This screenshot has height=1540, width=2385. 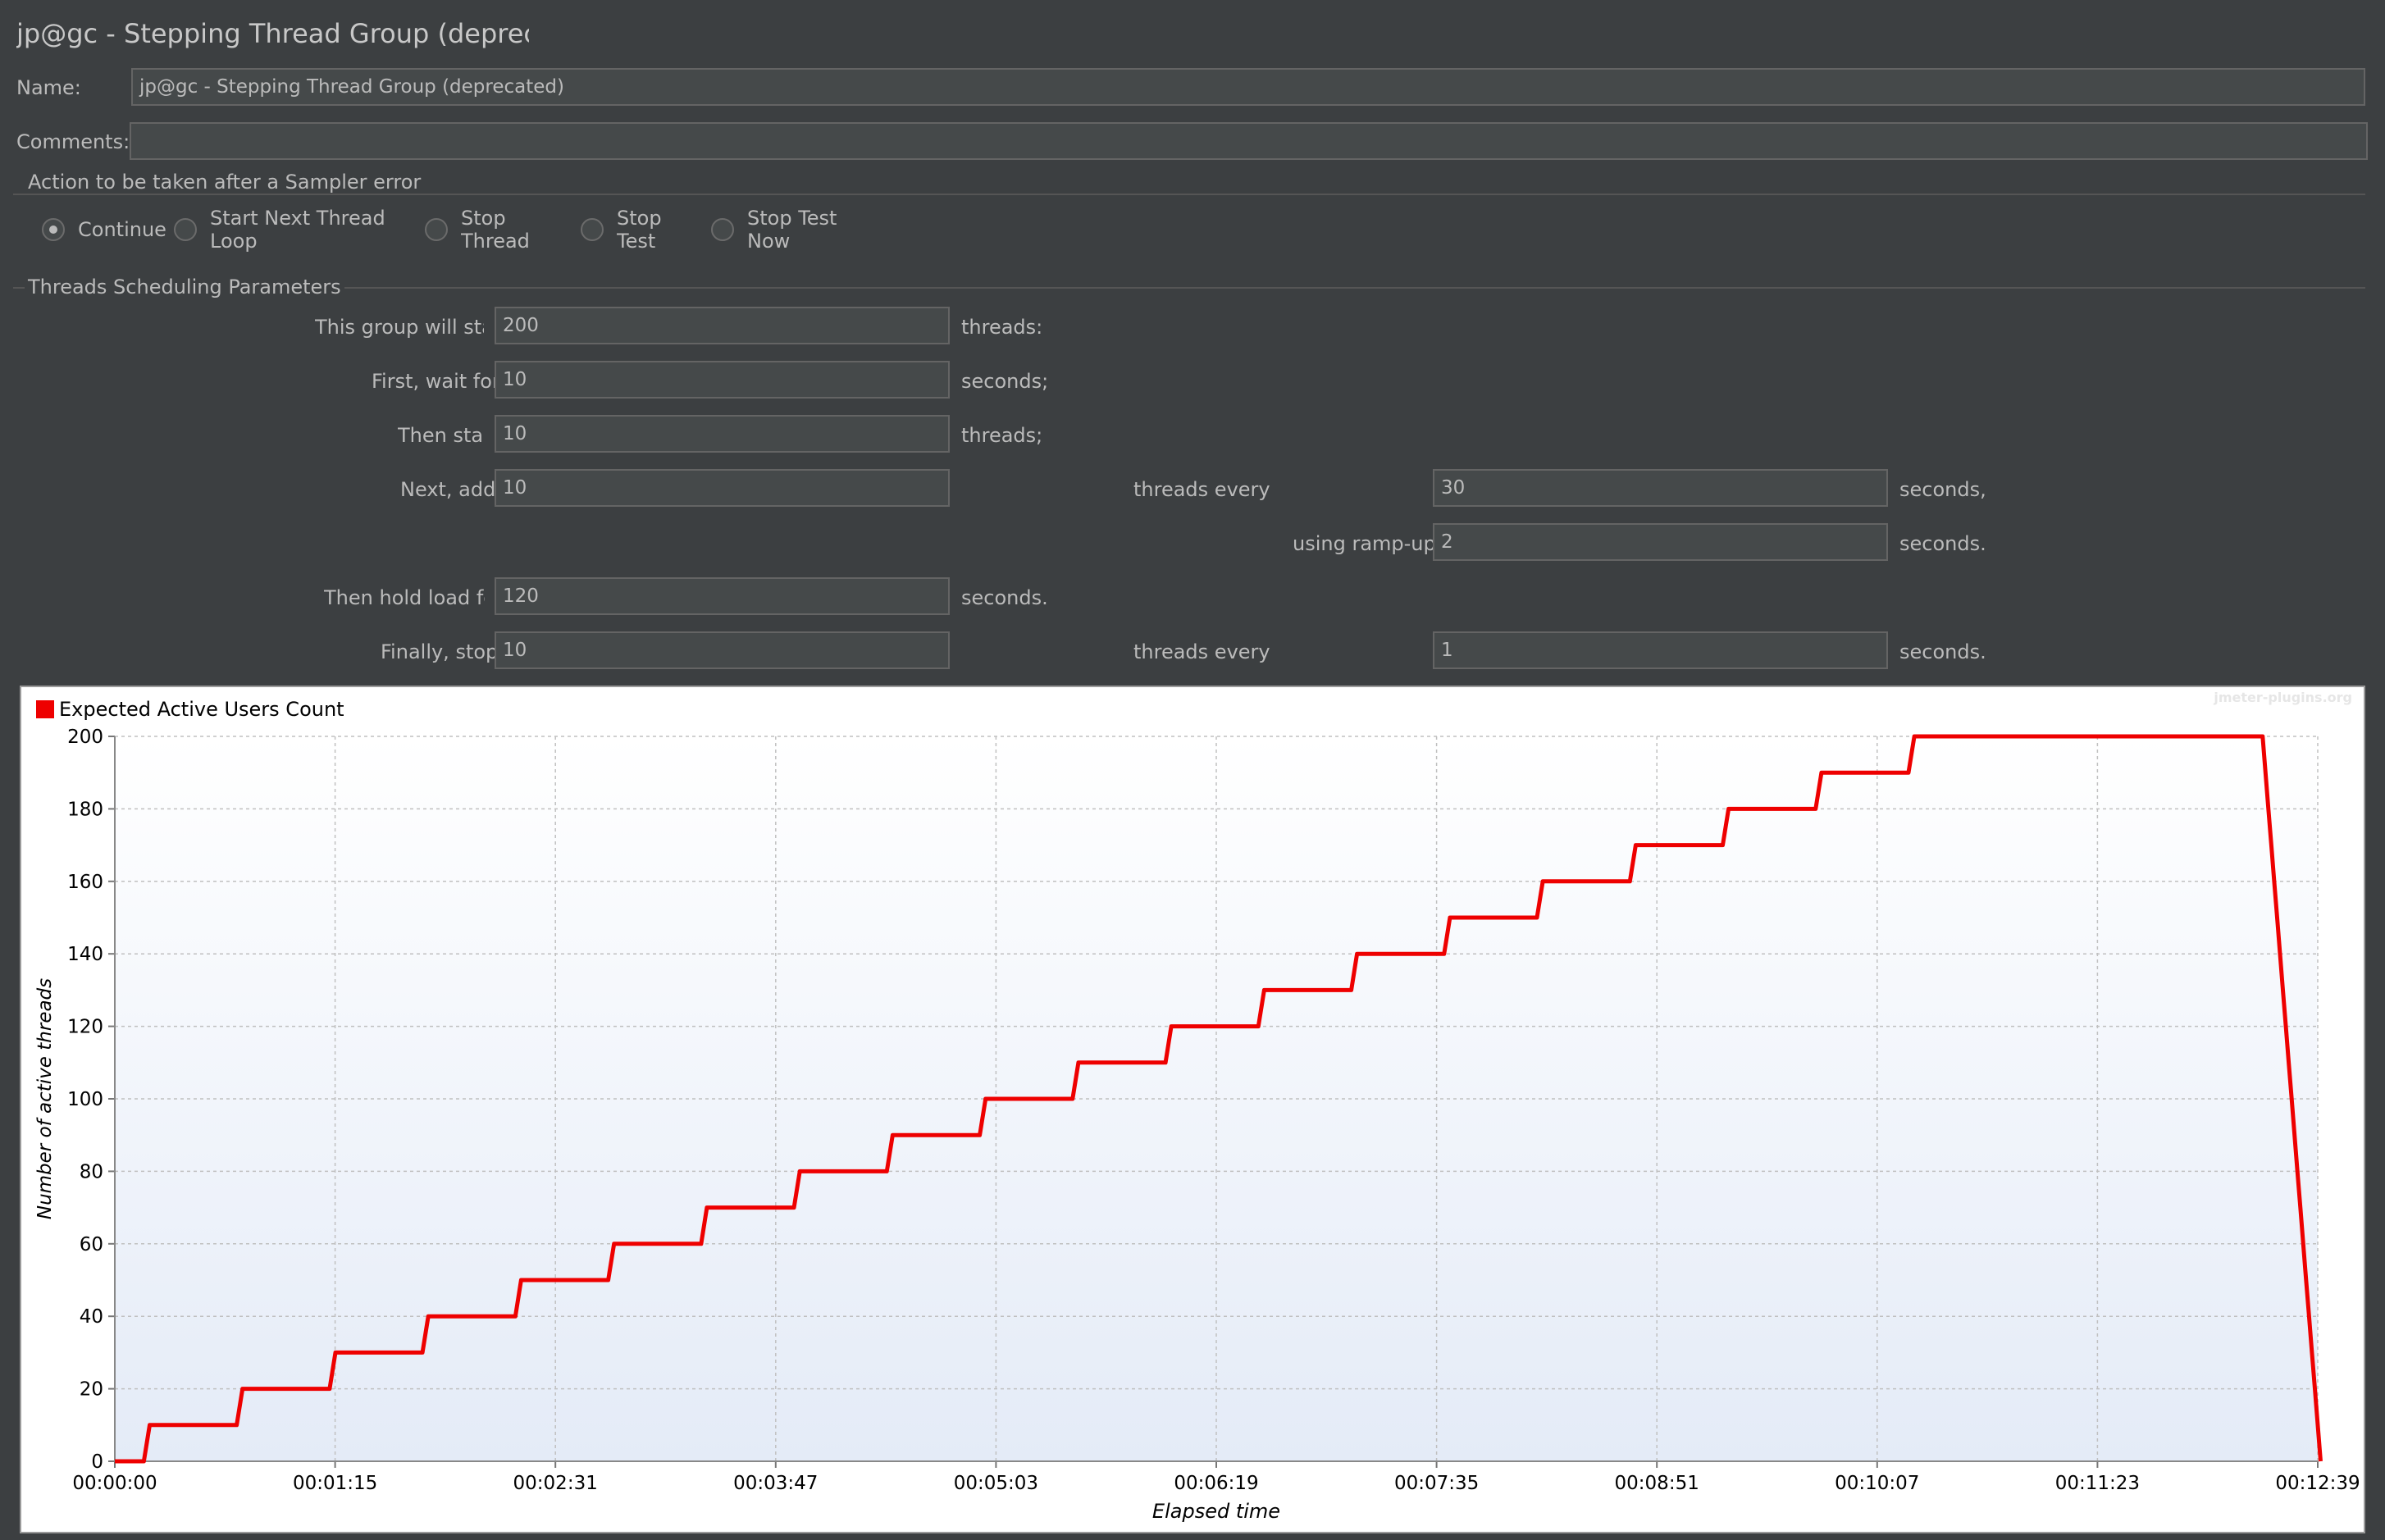 I want to click on add-every-label: threads every, so click(x=1201, y=489).